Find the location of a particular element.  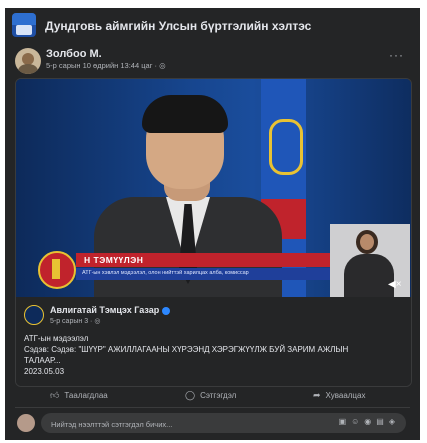

post-actions: 👍︎ Таалагдлаа ◯ Сэтгэгдэл ➦ Хуваалцах is located at coordinates (212, 396).